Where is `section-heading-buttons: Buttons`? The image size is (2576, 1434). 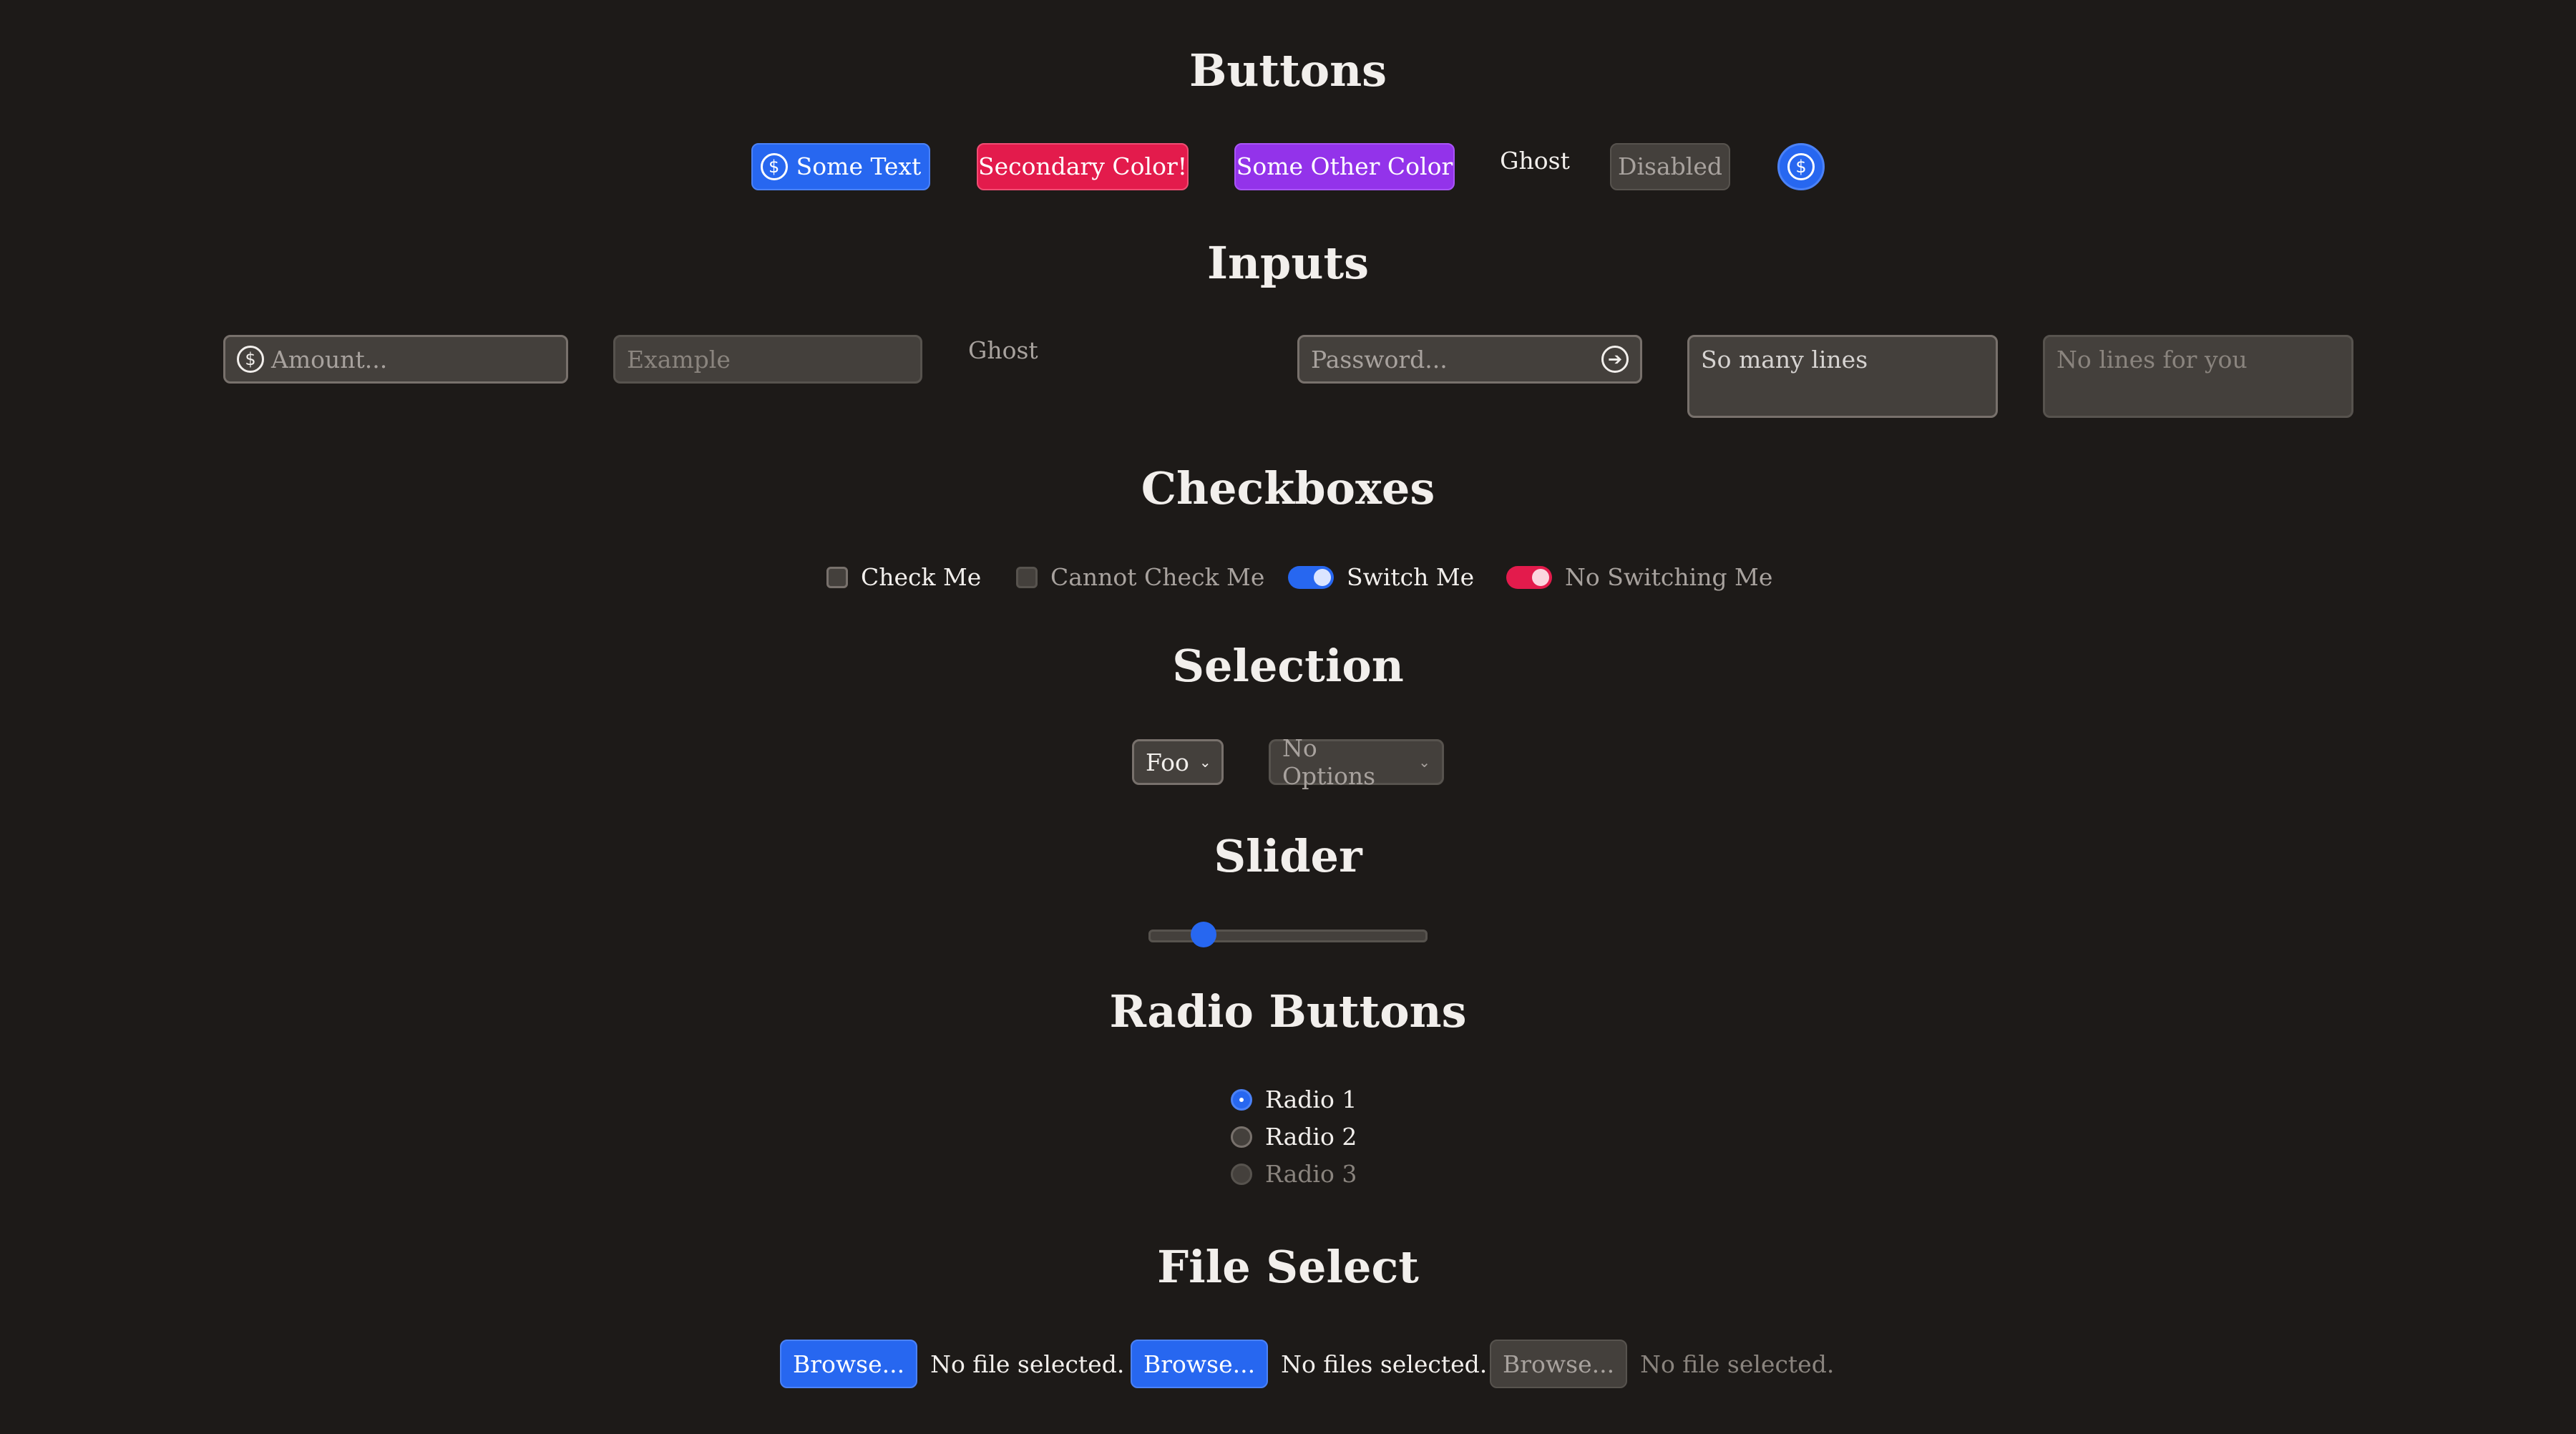
section-heading-buttons: Buttons is located at coordinates (1288, 70).